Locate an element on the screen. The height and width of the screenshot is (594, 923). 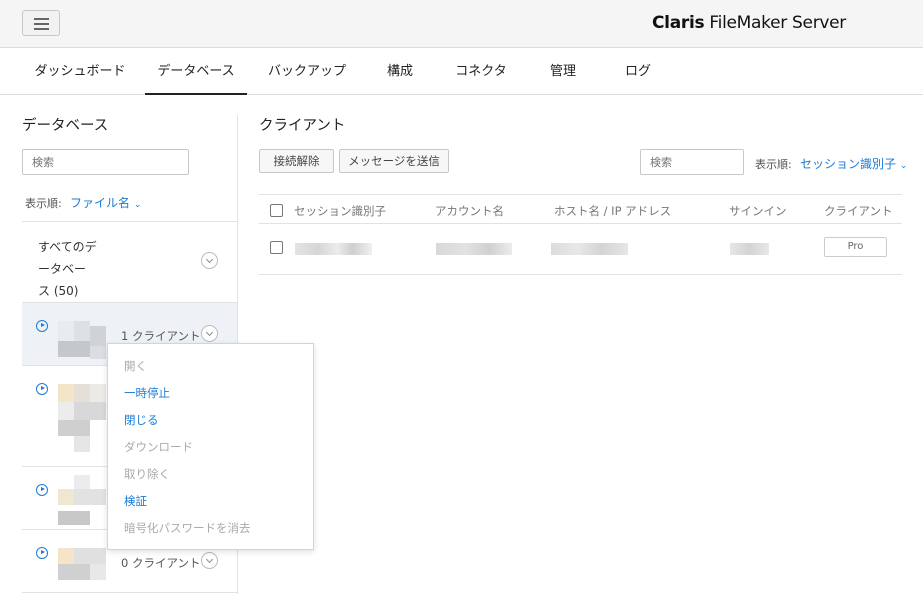
tab-administration: 管理 is located at coordinates (563, 71).